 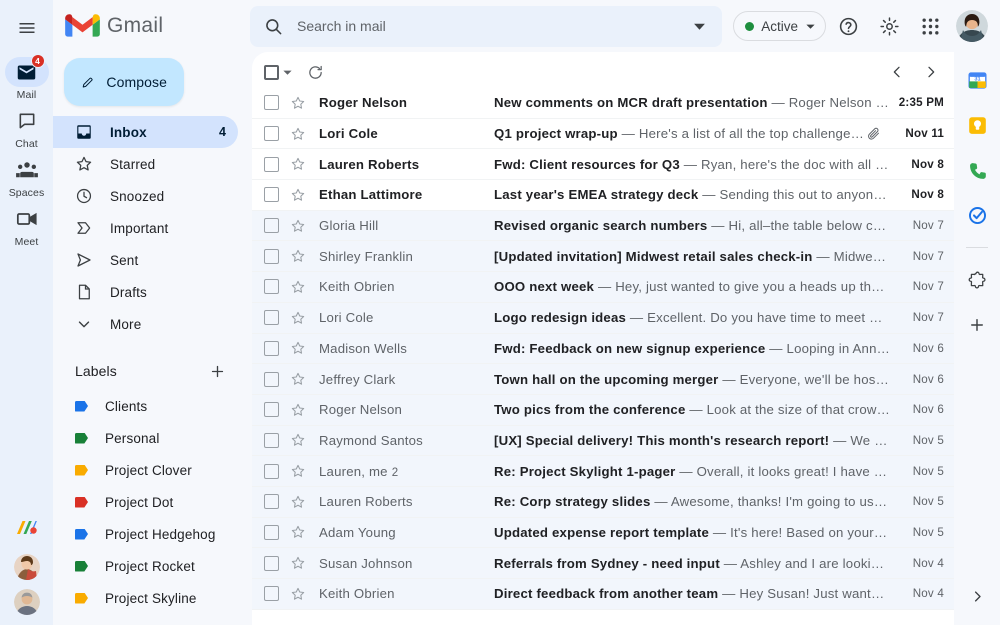 I want to click on sidebar-item-label-project-dot: Project Dot, so click(x=145, y=502).